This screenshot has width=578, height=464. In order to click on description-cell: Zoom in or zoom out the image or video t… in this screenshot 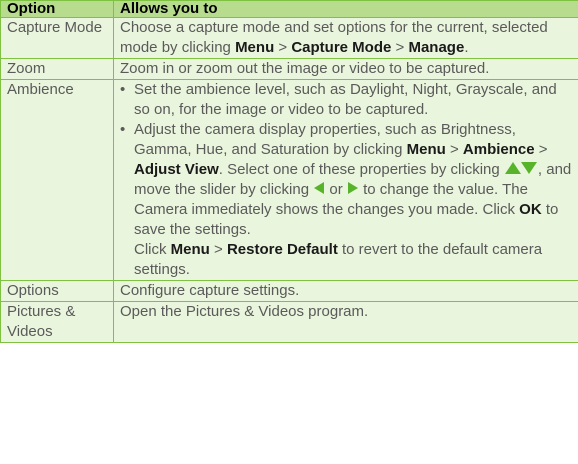, I will do `click(345, 69)`.